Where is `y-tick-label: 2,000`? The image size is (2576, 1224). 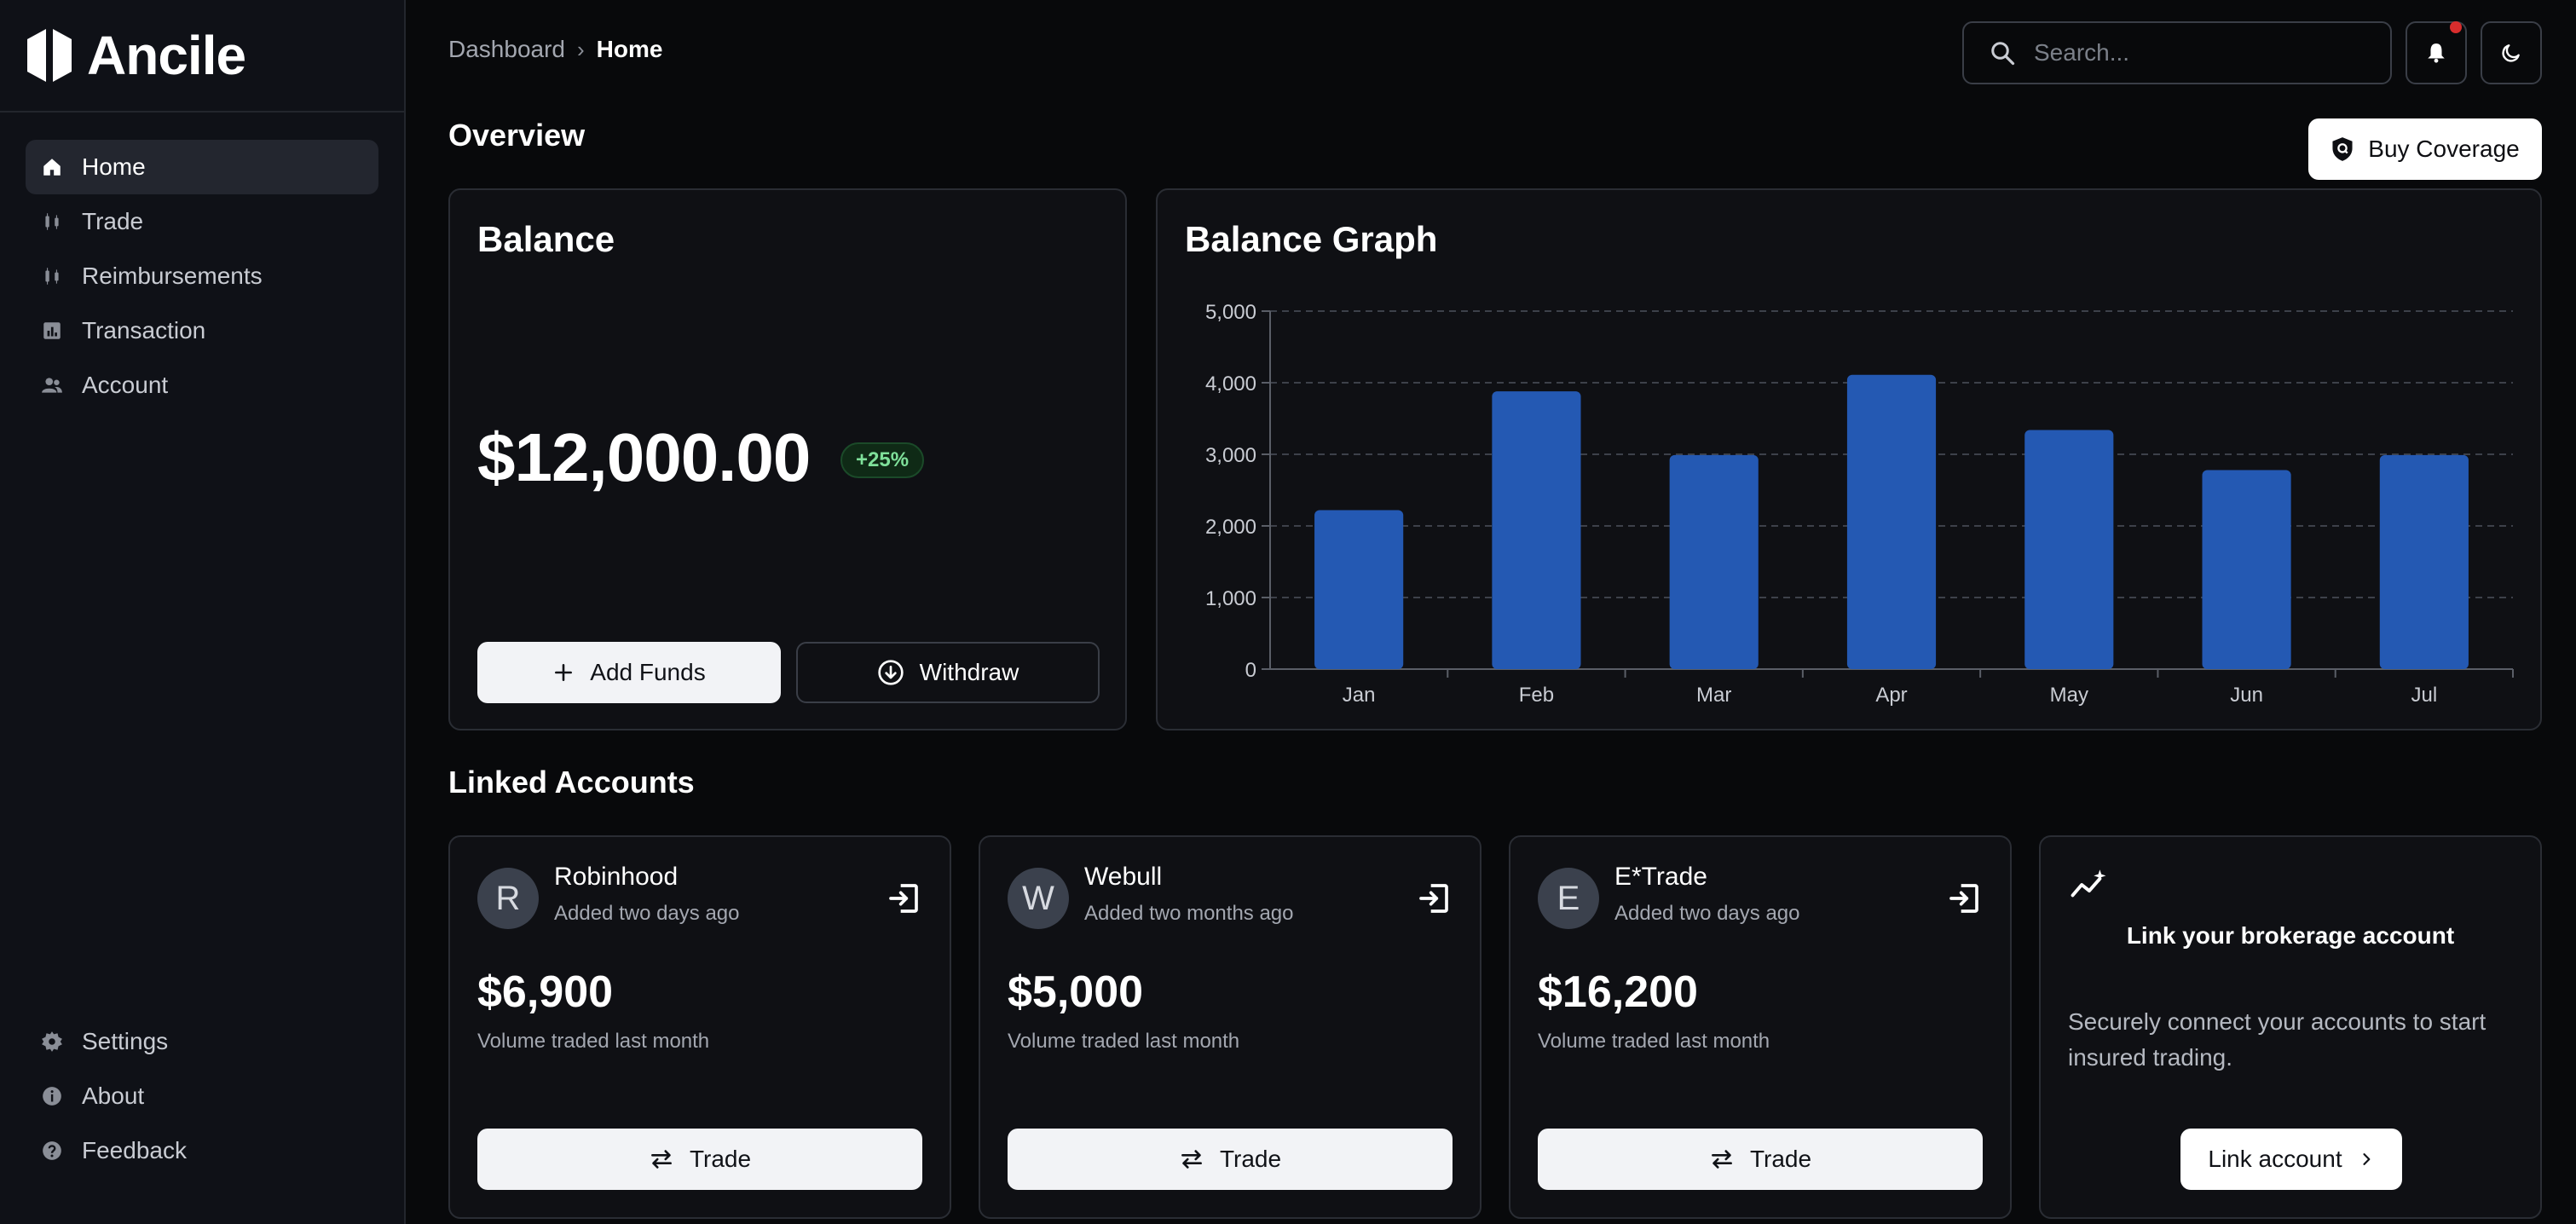 y-tick-label: 2,000 is located at coordinates (1230, 527).